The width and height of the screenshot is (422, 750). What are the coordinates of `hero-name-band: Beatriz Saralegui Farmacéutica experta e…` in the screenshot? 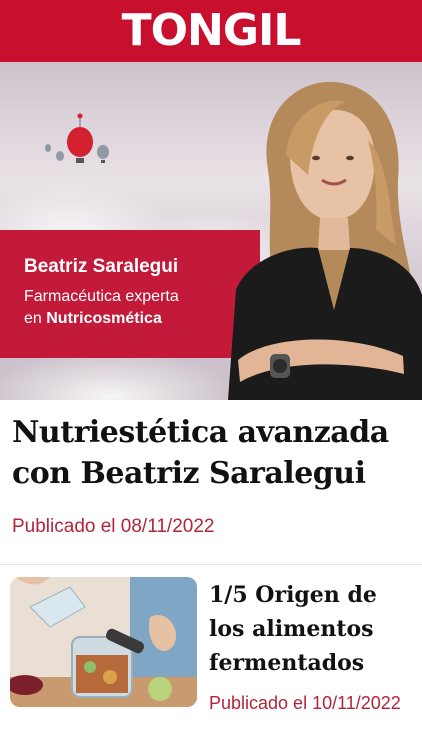 It's located at (130, 294).